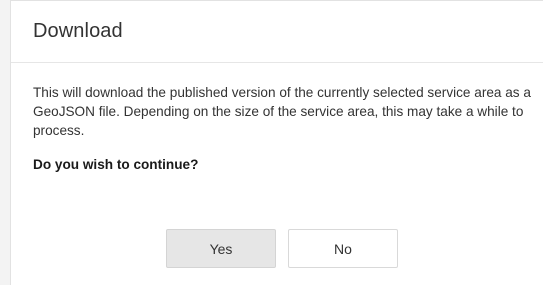  What do you see at coordinates (221, 248) in the screenshot?
I see `yes-button: Yes` at bounding box center [221, 248].